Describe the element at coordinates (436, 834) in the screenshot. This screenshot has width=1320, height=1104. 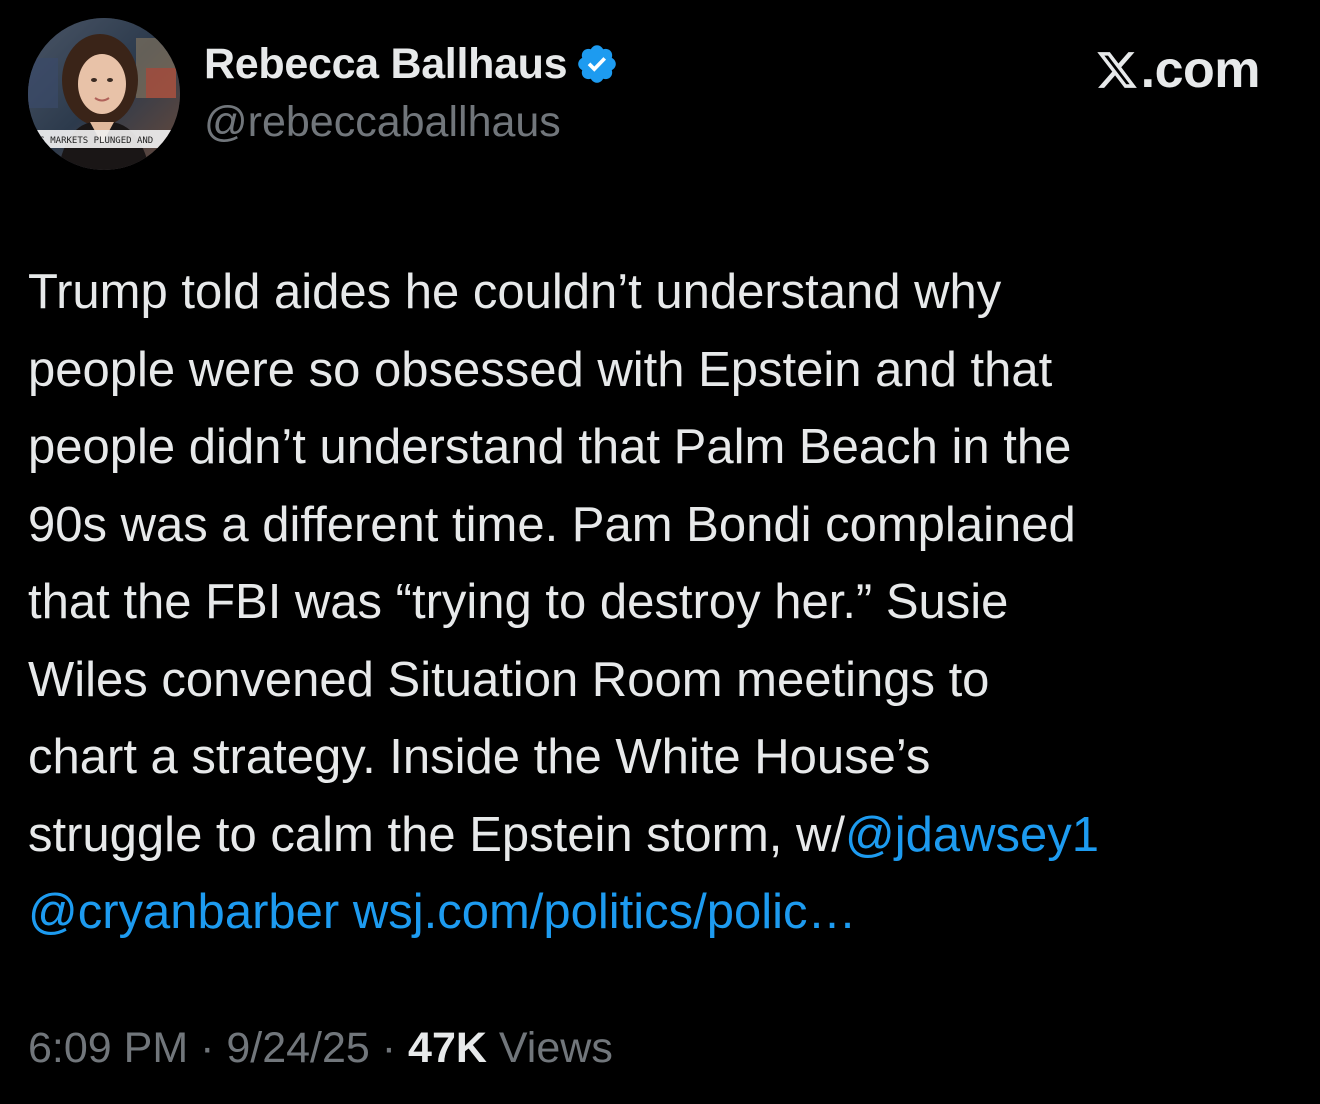
I see `tweet-line: struggle to calm the Epstein storm, w/` at that location.